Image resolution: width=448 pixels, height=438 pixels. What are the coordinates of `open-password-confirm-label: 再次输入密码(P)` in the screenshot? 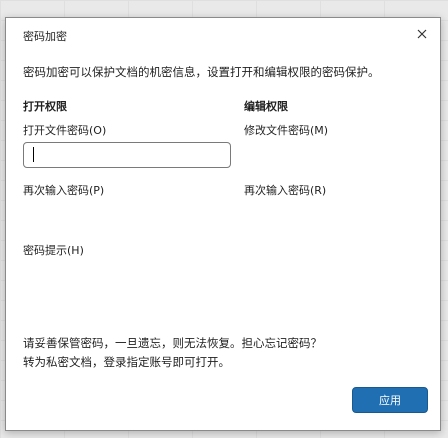 It's located at (64, 190).